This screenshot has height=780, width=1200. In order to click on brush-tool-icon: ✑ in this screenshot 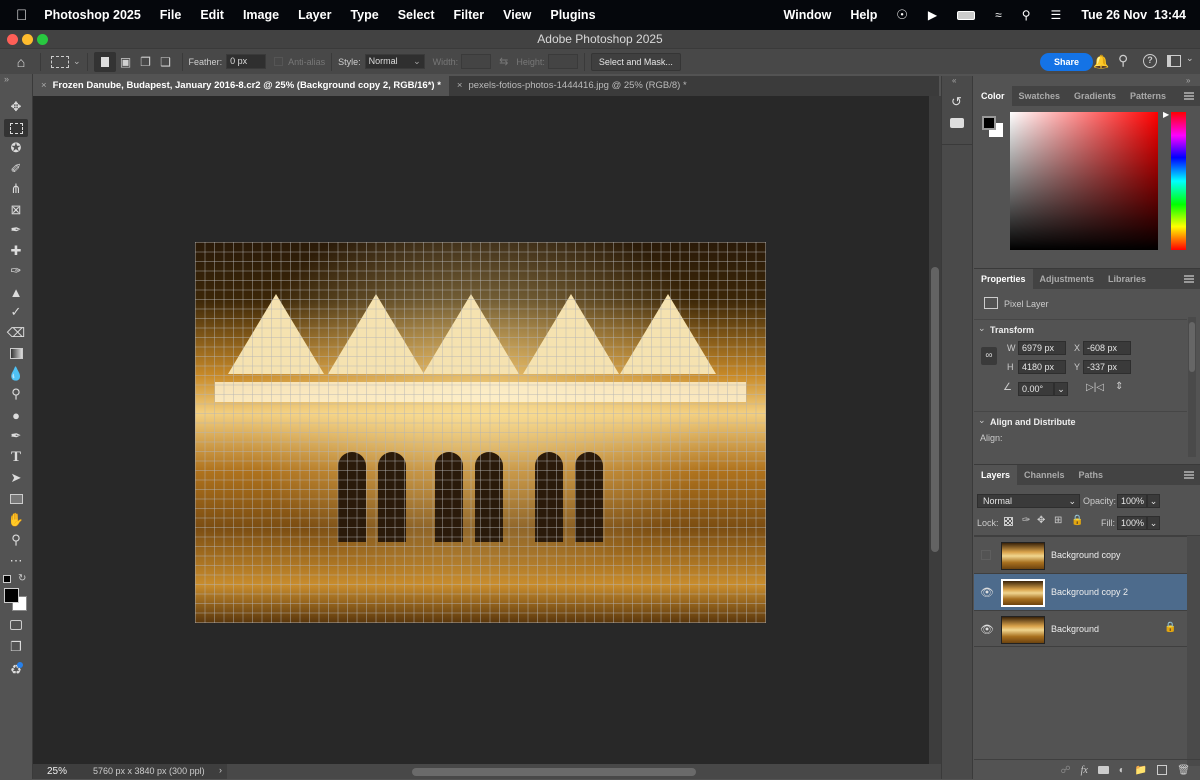, I will do `click(16, 271)`.